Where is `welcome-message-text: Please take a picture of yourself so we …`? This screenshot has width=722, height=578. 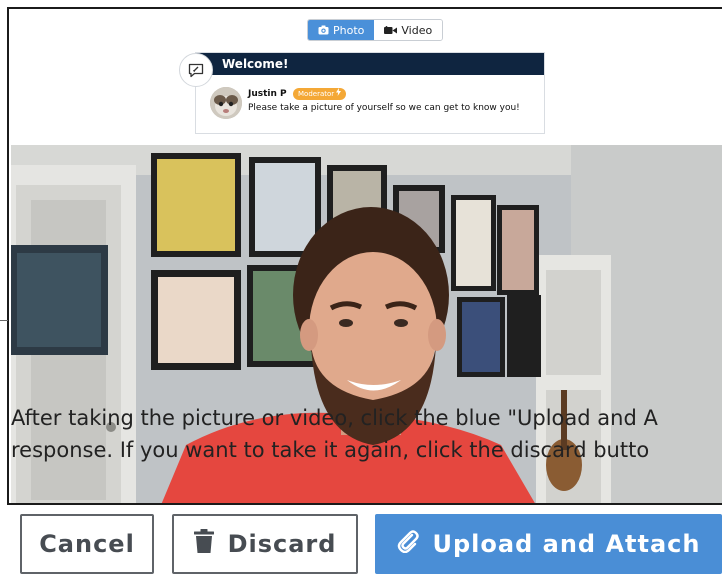
welcome-message-text: Please take a picture of yourself so we … is located at coordinates (384, 108).